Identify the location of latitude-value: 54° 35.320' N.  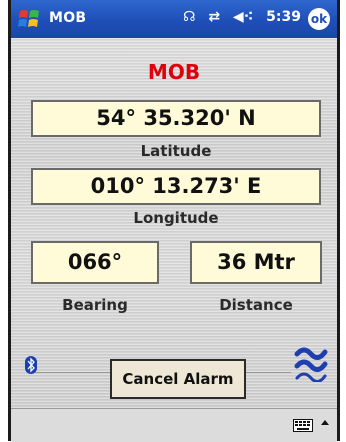
(176, 118).